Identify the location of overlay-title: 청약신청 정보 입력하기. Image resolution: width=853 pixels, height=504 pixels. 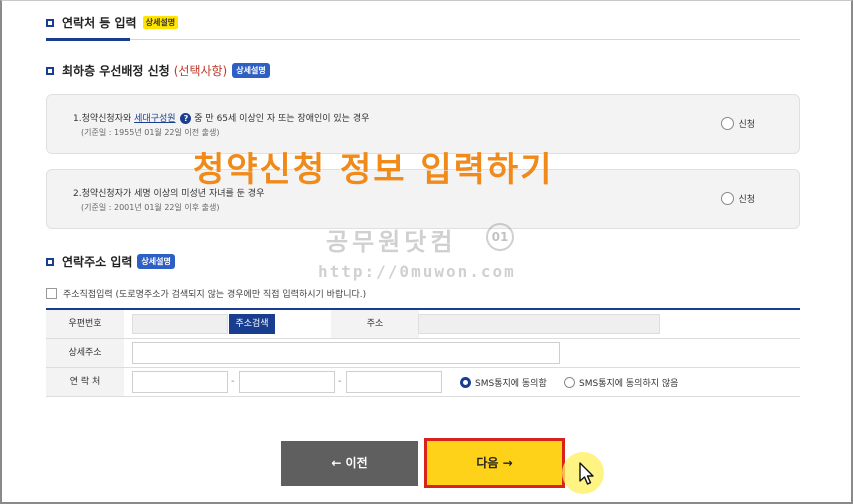
(373, 170).